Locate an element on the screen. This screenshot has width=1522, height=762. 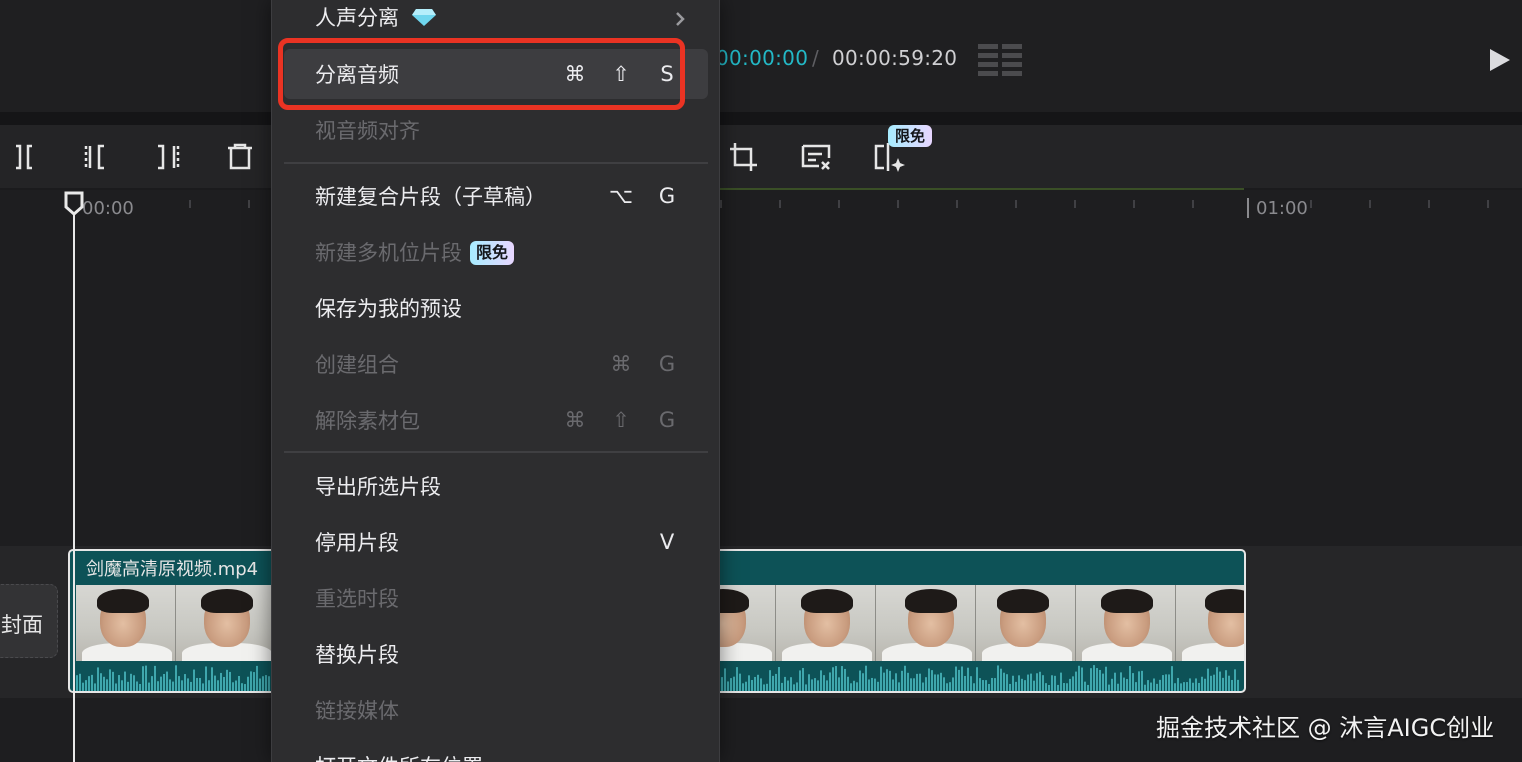
menu-item-separate-audio: 分离音频 ⌘ ⇧ S is located at coordinates (496, 74).